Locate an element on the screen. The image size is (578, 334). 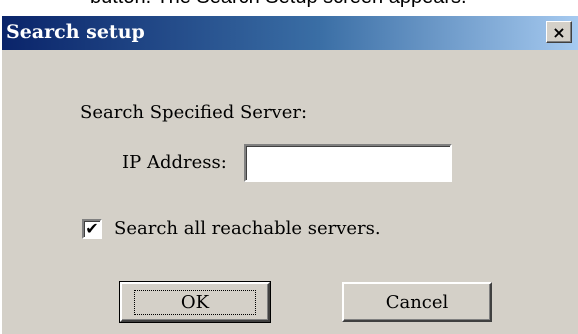
close-icon: × is located at coordinates (559, 32).